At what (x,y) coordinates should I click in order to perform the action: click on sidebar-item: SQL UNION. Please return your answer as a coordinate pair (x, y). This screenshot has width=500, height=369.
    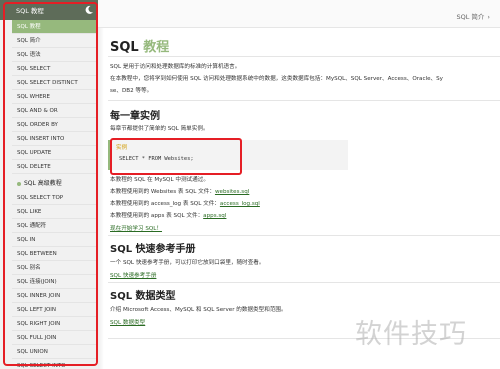
    Looking at the image, I should click on (55, 352).